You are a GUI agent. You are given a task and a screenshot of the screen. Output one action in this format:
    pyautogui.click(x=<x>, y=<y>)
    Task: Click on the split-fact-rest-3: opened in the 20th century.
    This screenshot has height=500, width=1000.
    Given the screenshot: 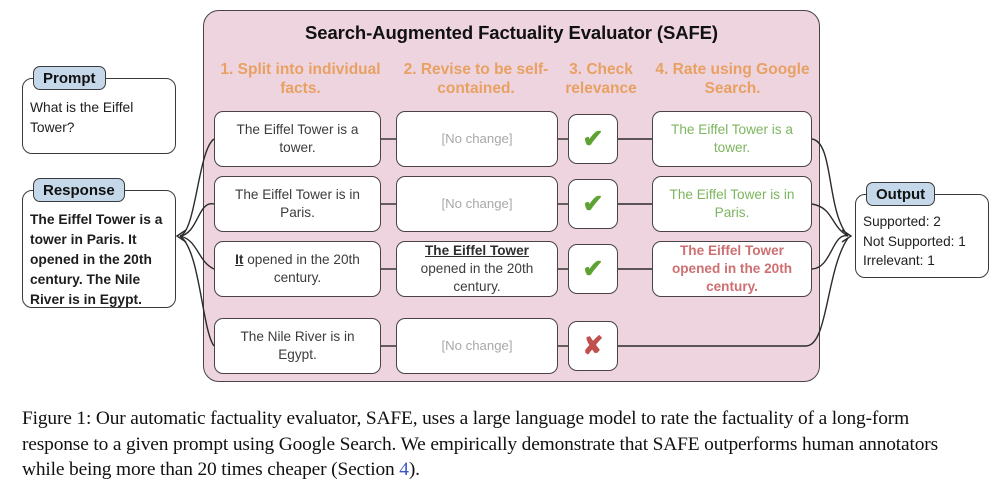 What is the action you would take?
    pyautogui.click(x=301, y=268)
    